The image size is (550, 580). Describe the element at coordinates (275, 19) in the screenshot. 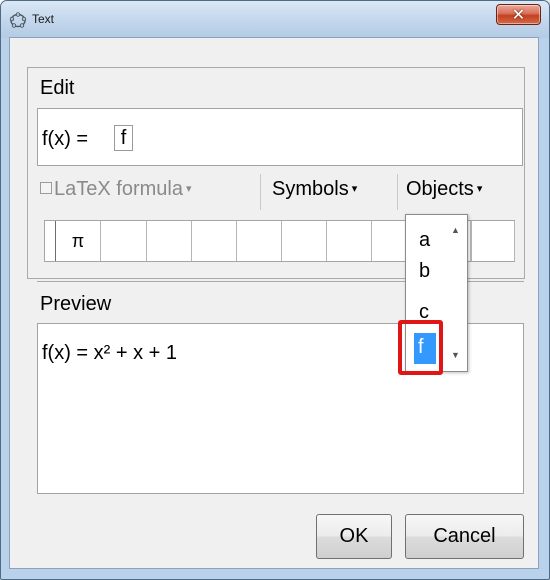

I see `title-bar: Text ✕` at that location.